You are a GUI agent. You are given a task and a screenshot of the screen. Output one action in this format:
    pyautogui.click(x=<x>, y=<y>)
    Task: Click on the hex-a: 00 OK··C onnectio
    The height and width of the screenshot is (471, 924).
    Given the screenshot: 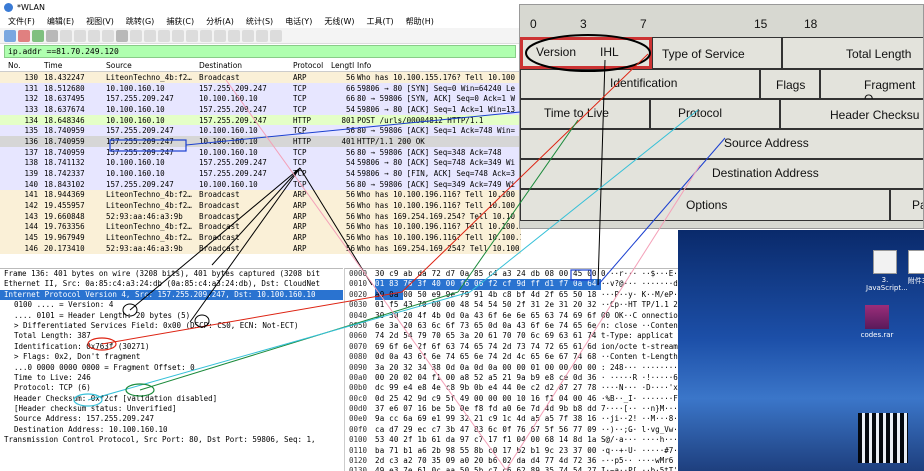 What is the action you would take?
    pyautogui.click(x=639, y=316)
    